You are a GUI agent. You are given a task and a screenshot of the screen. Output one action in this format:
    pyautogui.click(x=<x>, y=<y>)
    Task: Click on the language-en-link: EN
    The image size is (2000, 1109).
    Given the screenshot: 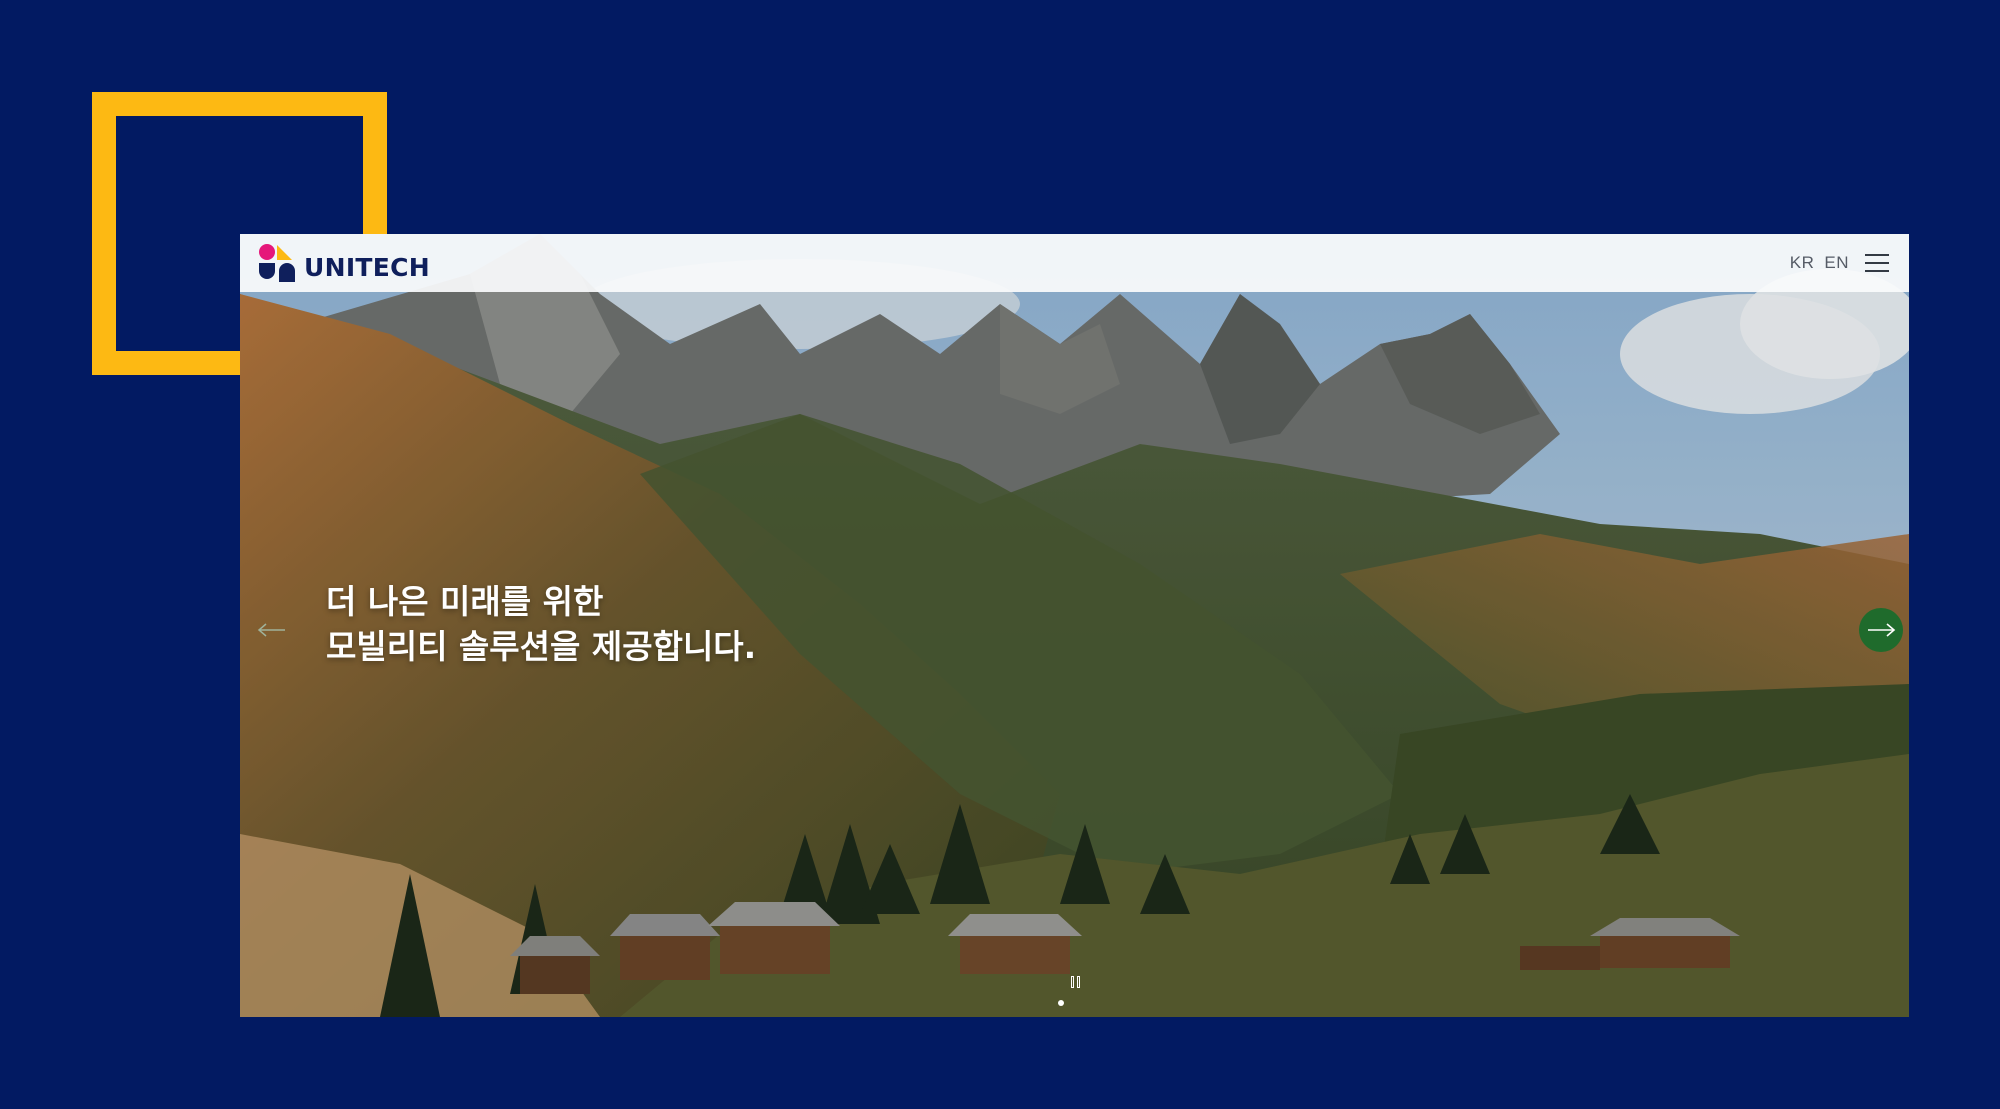 What is the action you would take?
    pyautogui.click(x=1836, y=263)
    